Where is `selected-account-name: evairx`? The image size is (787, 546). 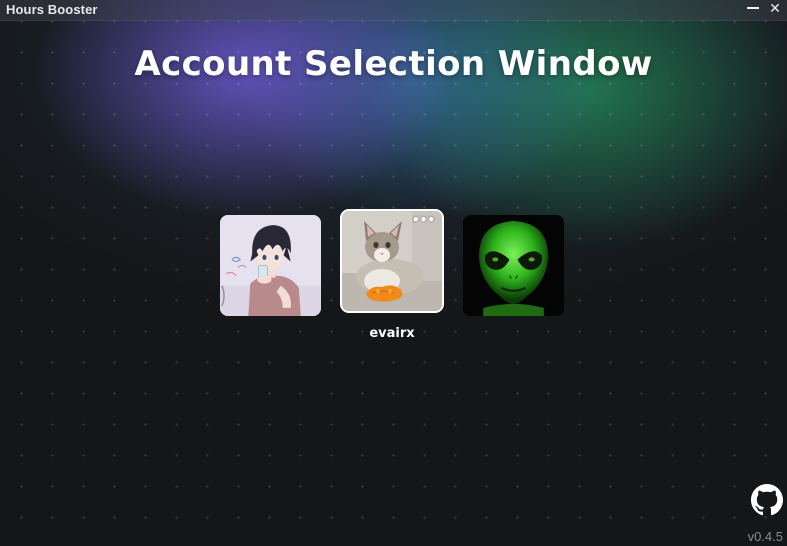 selected-account-name: evairx is located at coordinates (392, 333).